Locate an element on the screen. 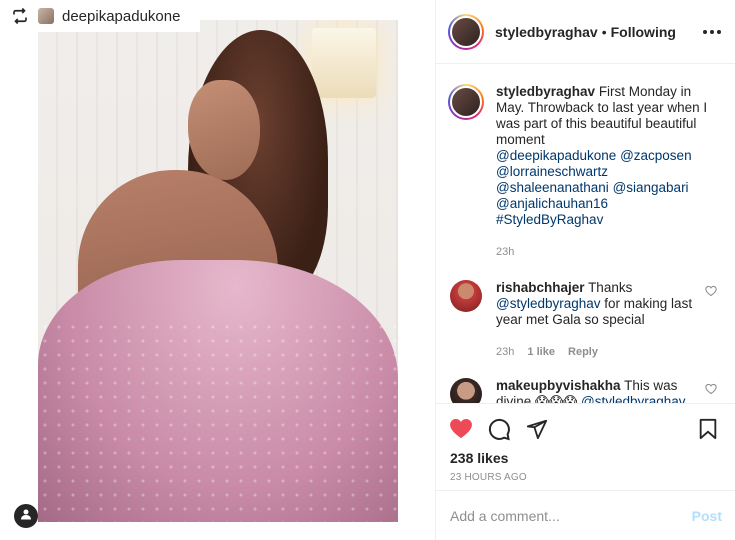  repost-avatar is located at coordinates (46, 16).